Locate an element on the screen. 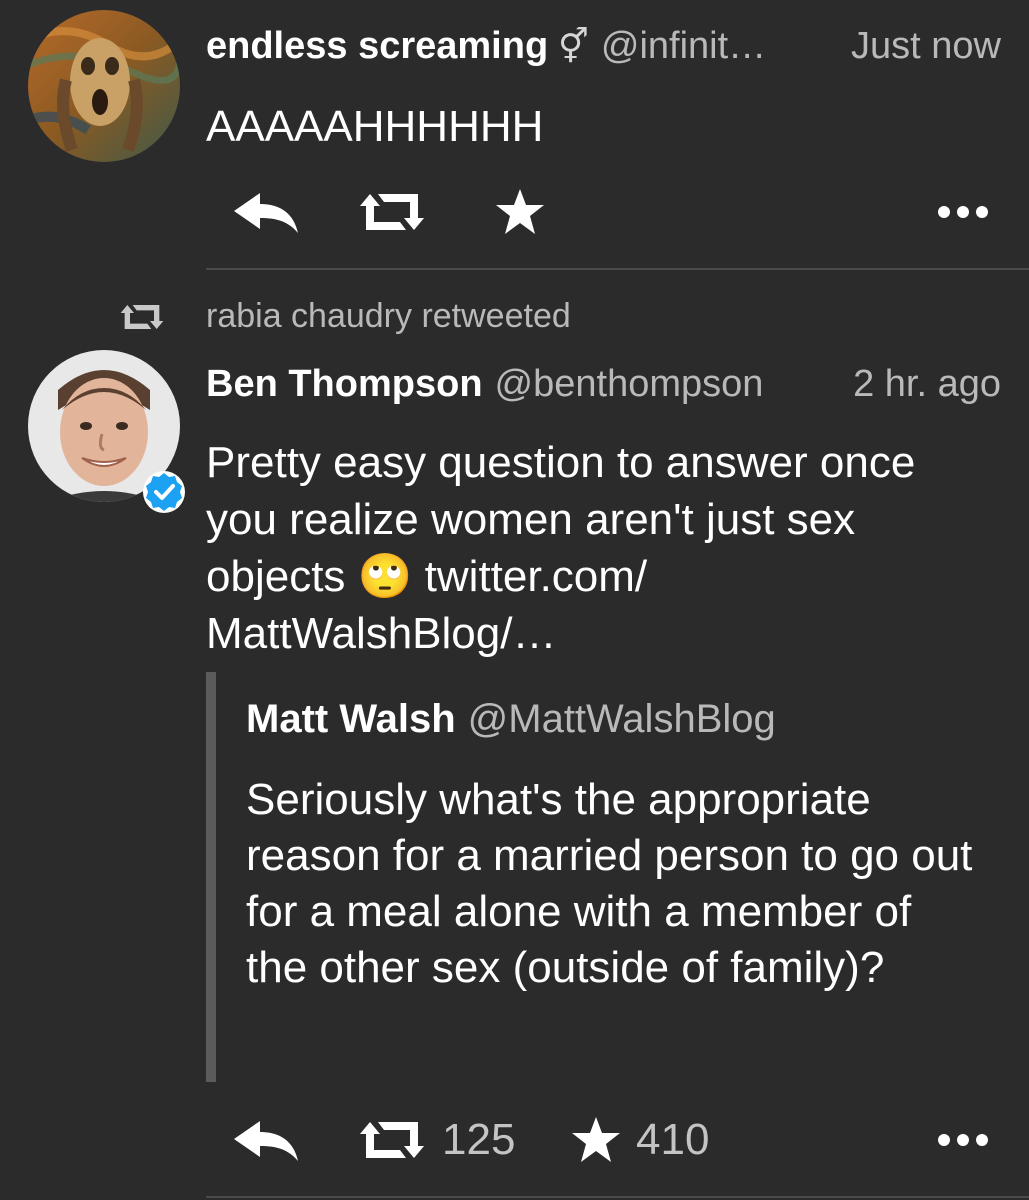 The width and height of the screenshot is (1029, 1200). tweet-text: AAAAAHHHHHH is located at coordinates (375, 126).